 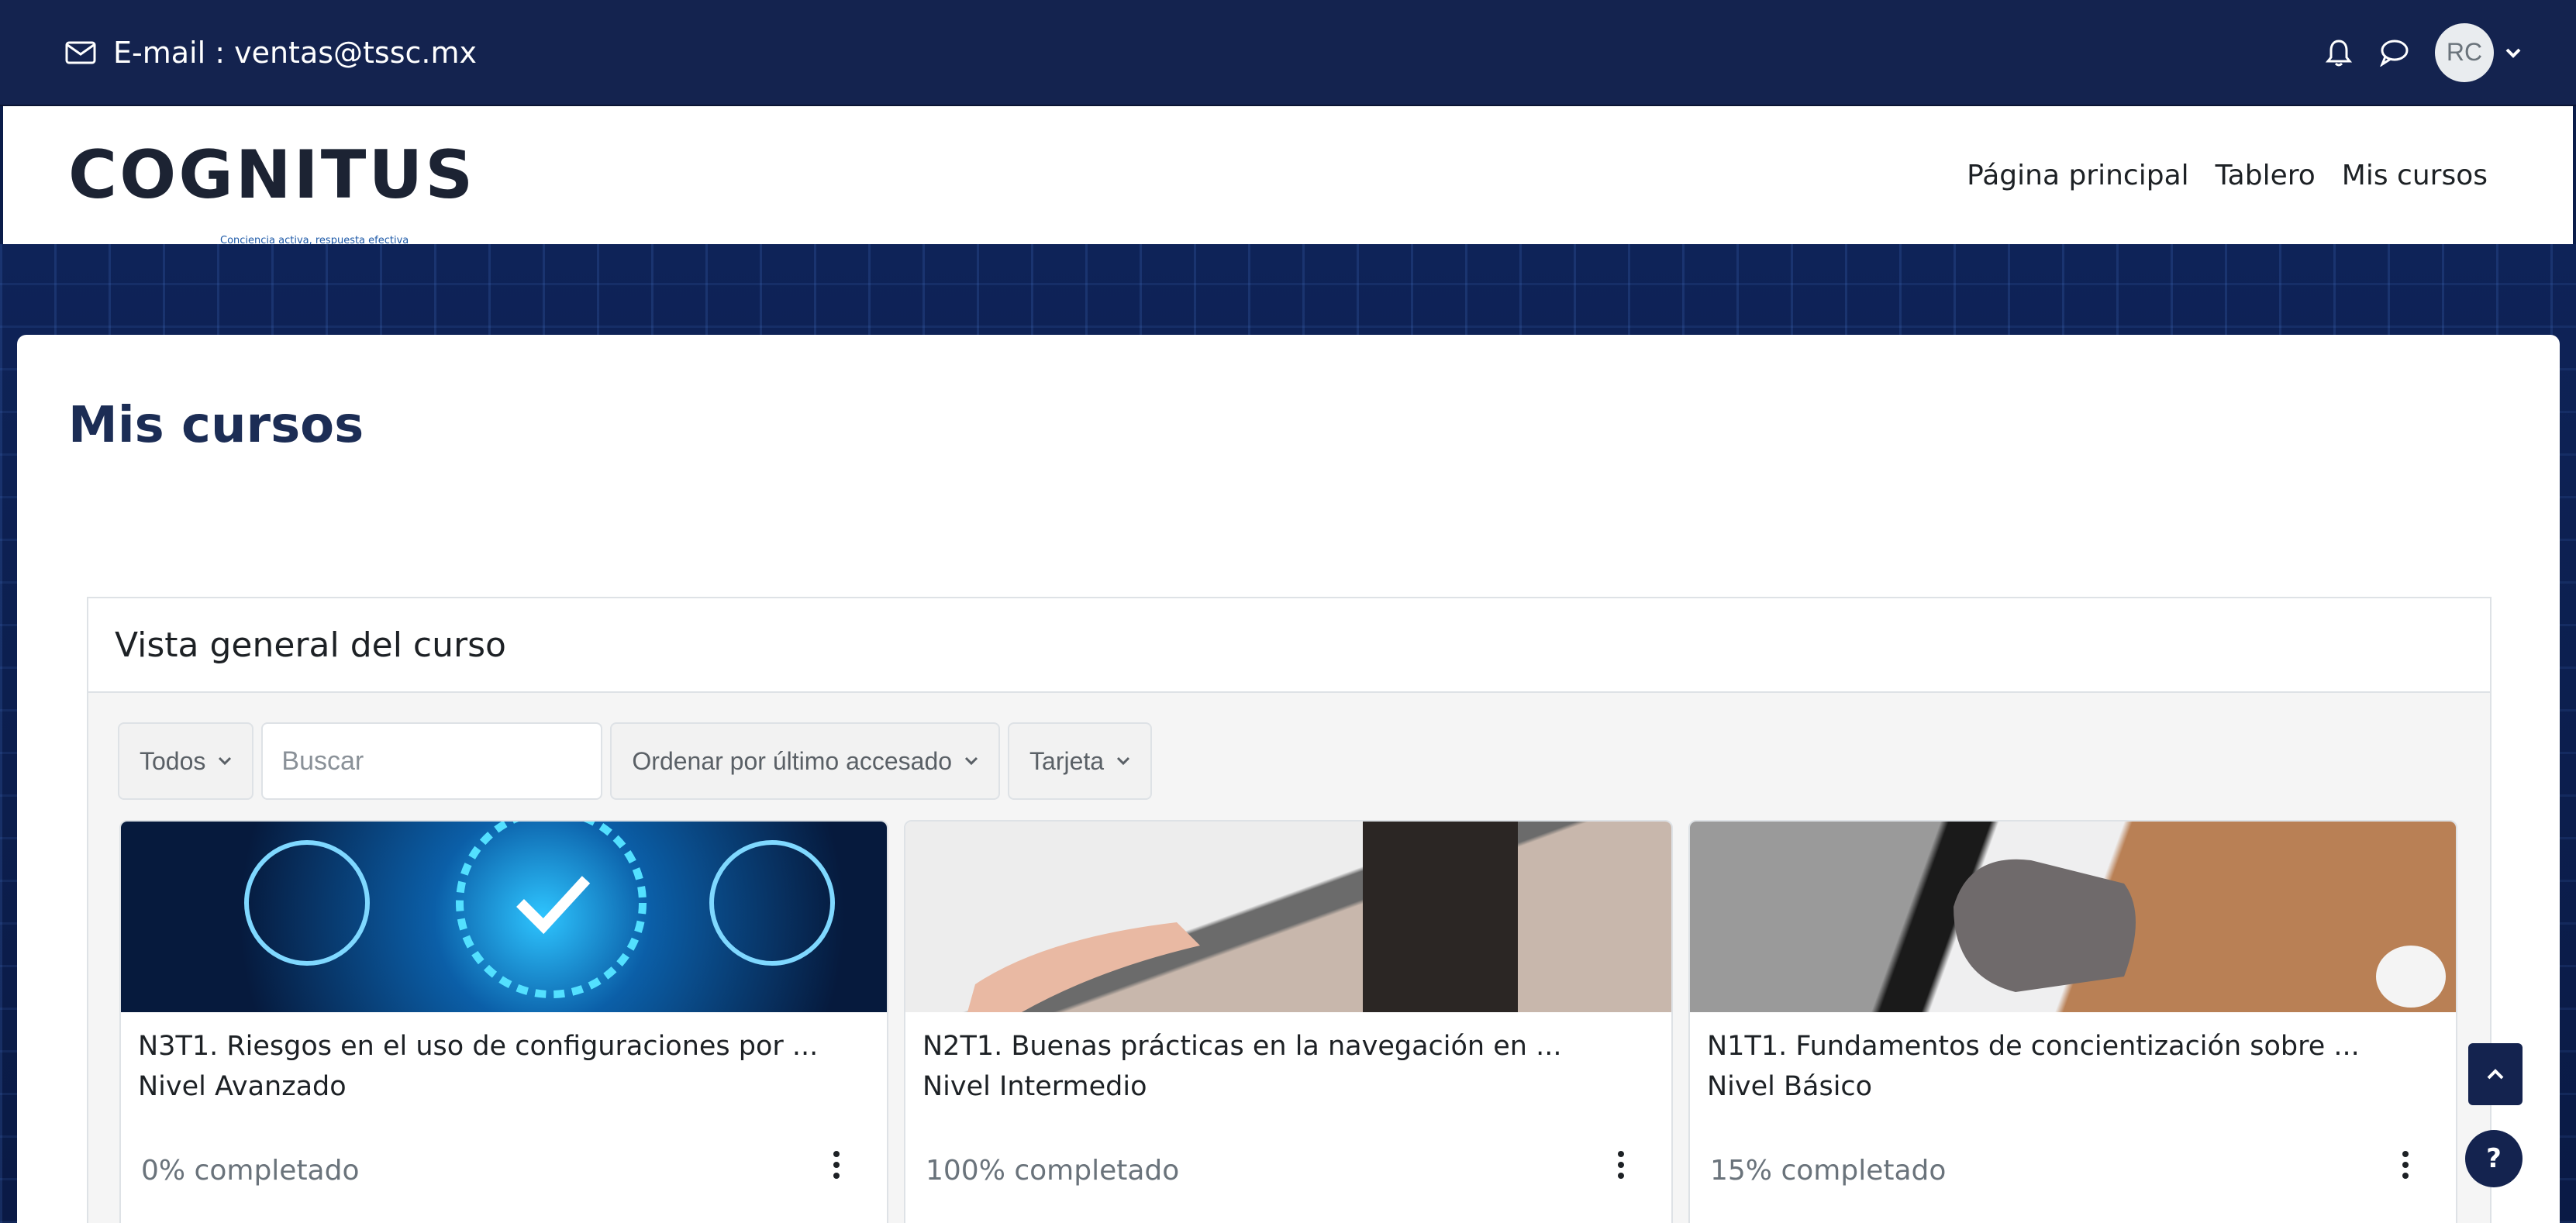 I want to click on chevron-up-icon, so click(x=2495, y=1074).